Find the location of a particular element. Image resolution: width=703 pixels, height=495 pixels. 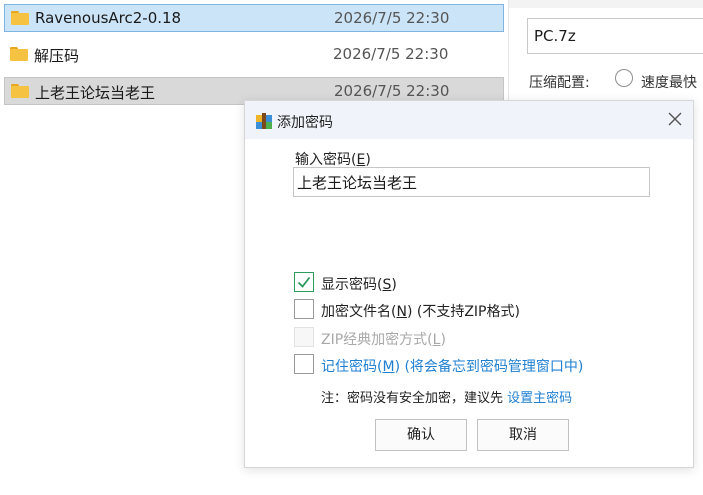

file-row-ravenousarc: RavenousArc2-0.18 2026/7/5 22:30 is located at coordinates (254, 18).